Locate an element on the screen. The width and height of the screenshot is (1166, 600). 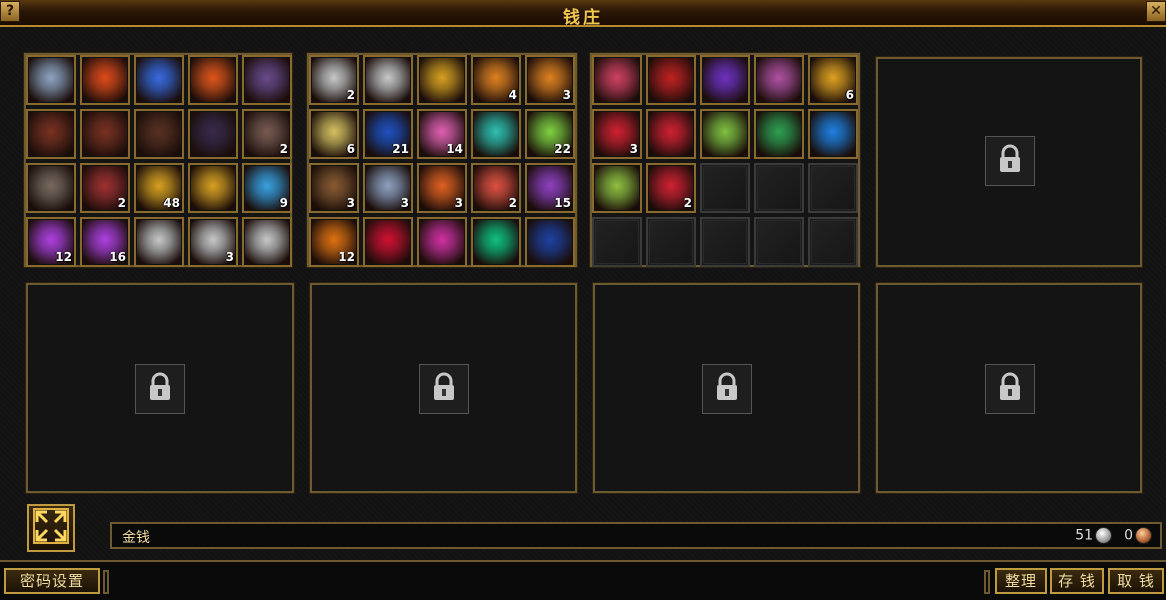
pearl-burst-icon is located at coordinates (779, 80).